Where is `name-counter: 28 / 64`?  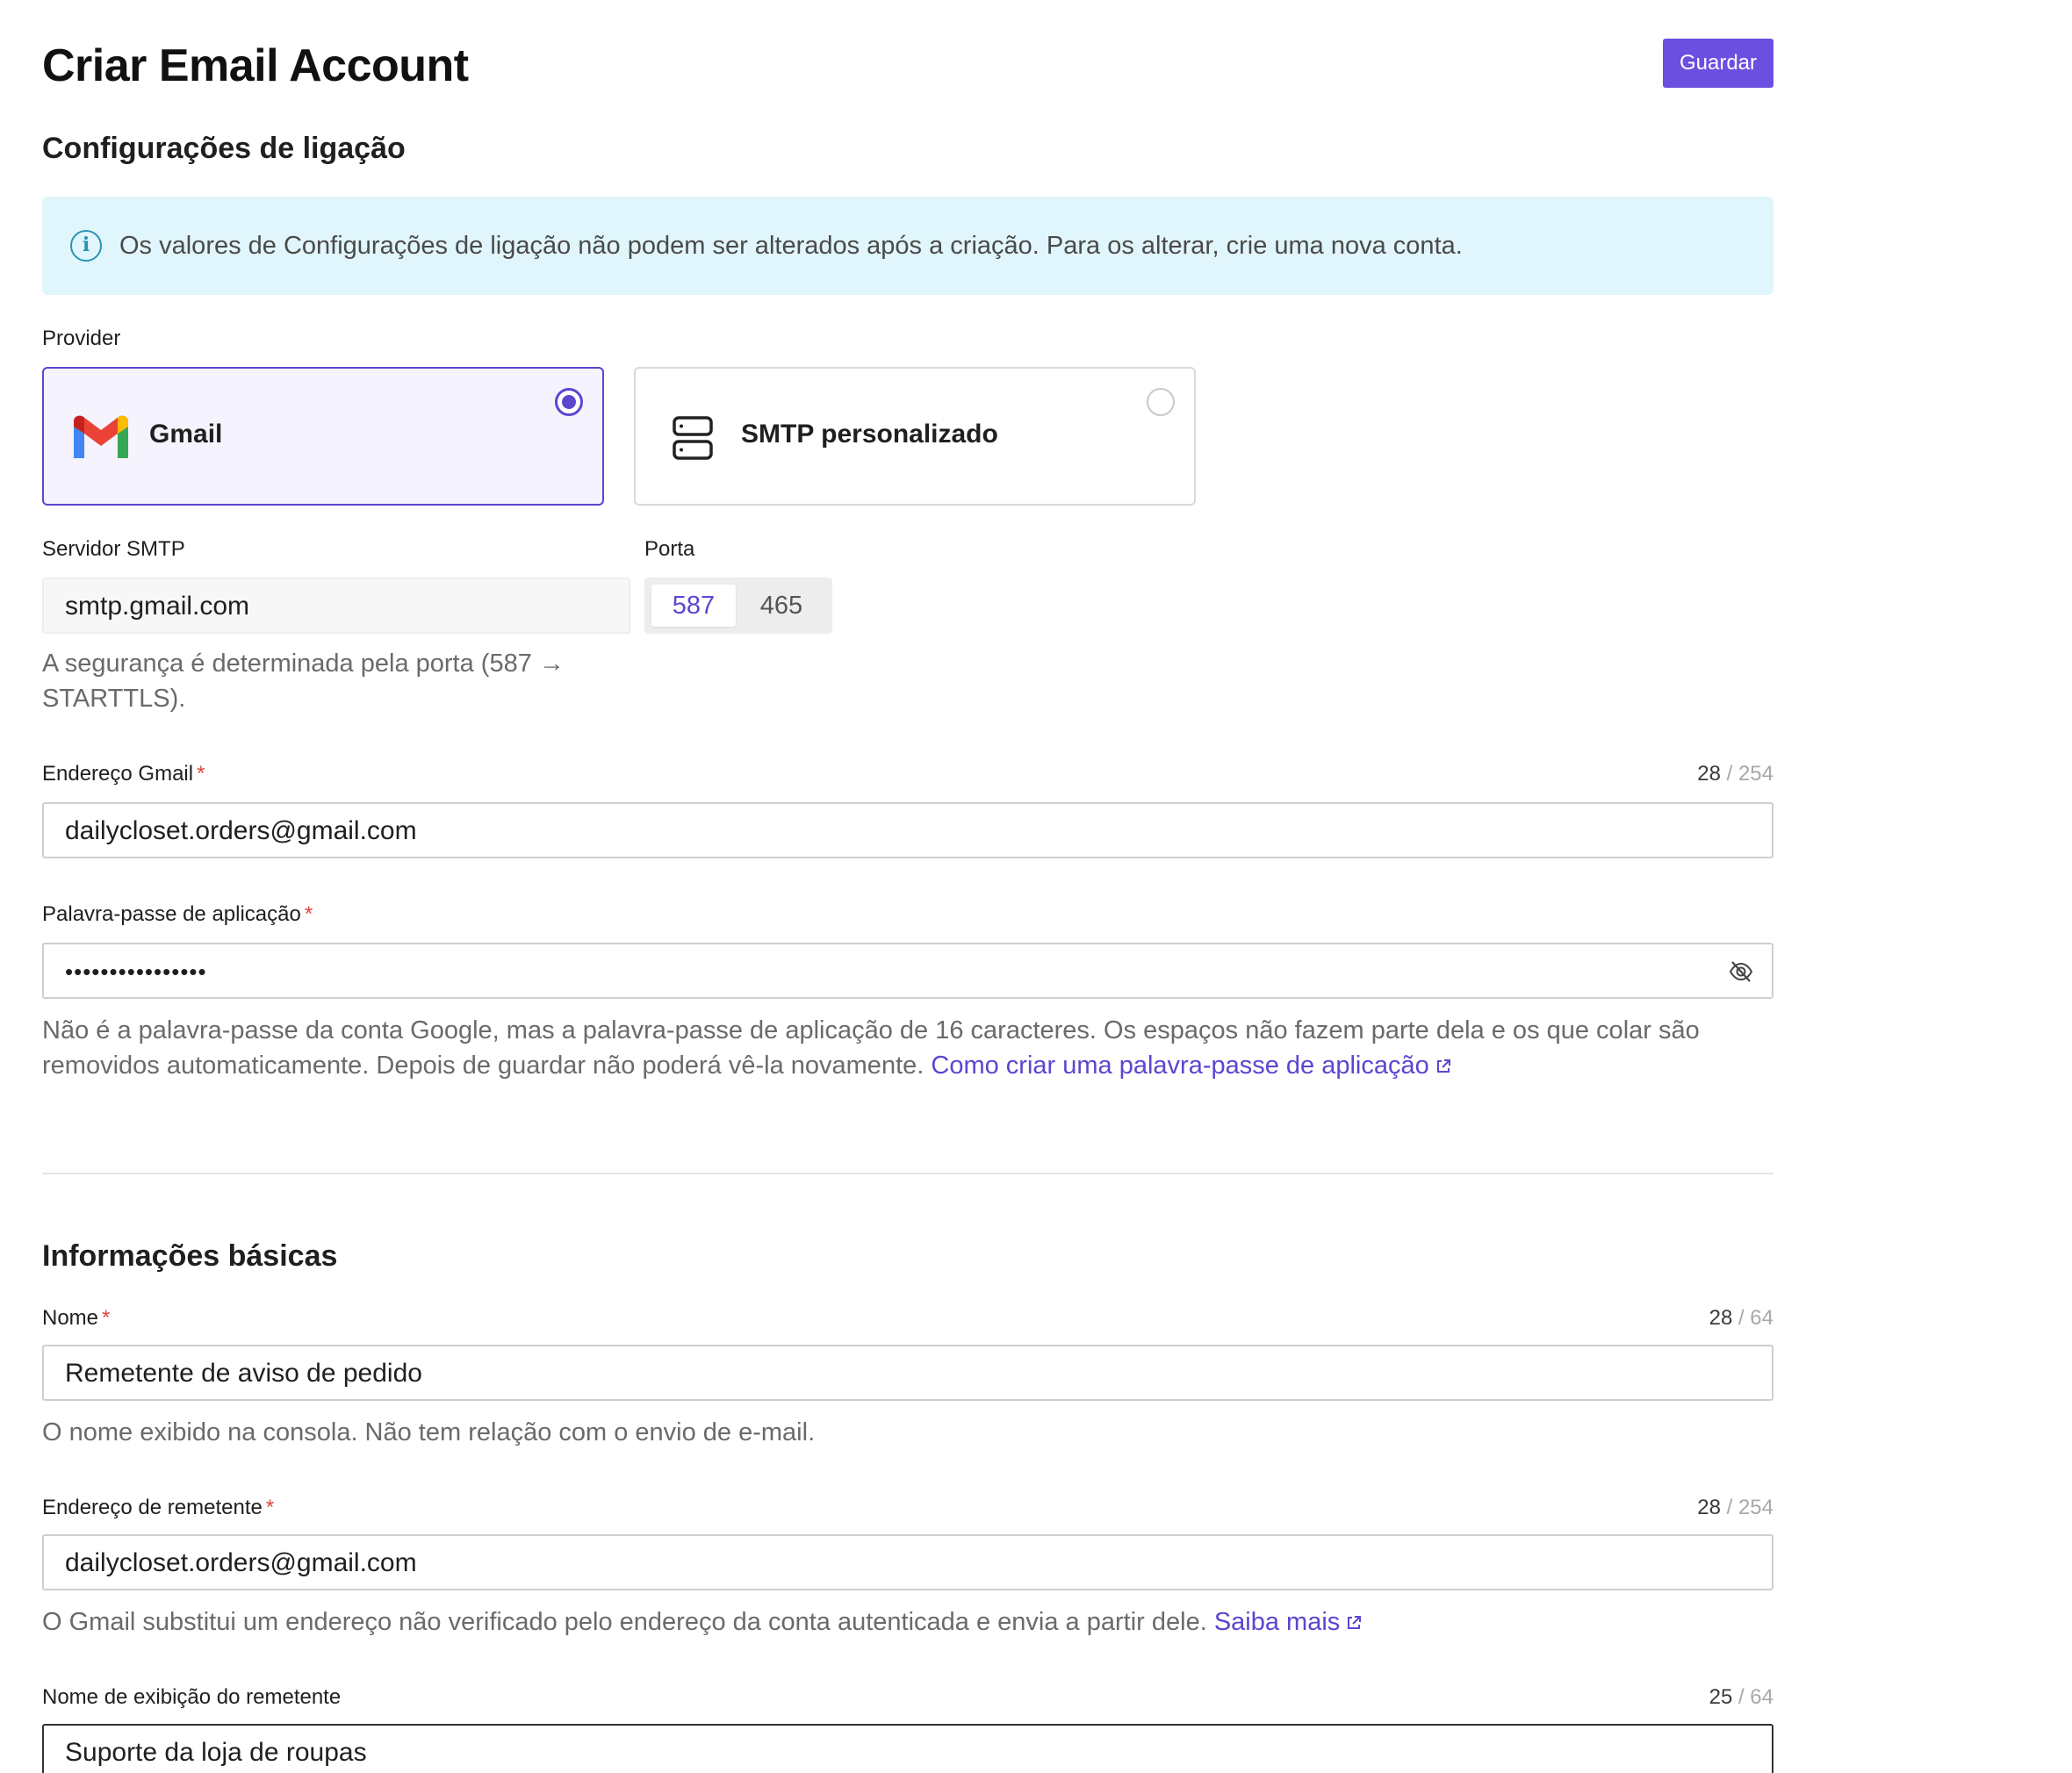
name-counter: 28 / 64 is located at coordinates (1741, 1319).